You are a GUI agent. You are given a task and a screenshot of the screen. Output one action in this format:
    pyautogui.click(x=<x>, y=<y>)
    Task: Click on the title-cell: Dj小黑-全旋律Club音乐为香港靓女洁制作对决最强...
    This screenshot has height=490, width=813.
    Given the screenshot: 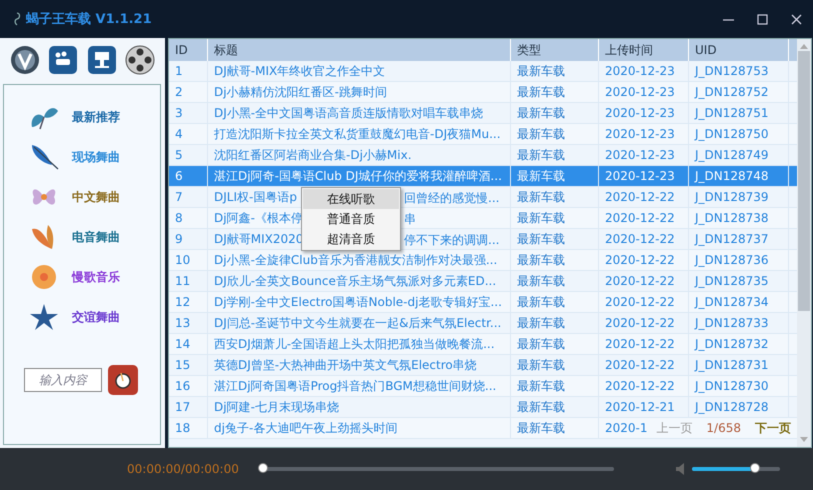 What is the action you would take?
    pyautogui.click(x=356, y=260)
    